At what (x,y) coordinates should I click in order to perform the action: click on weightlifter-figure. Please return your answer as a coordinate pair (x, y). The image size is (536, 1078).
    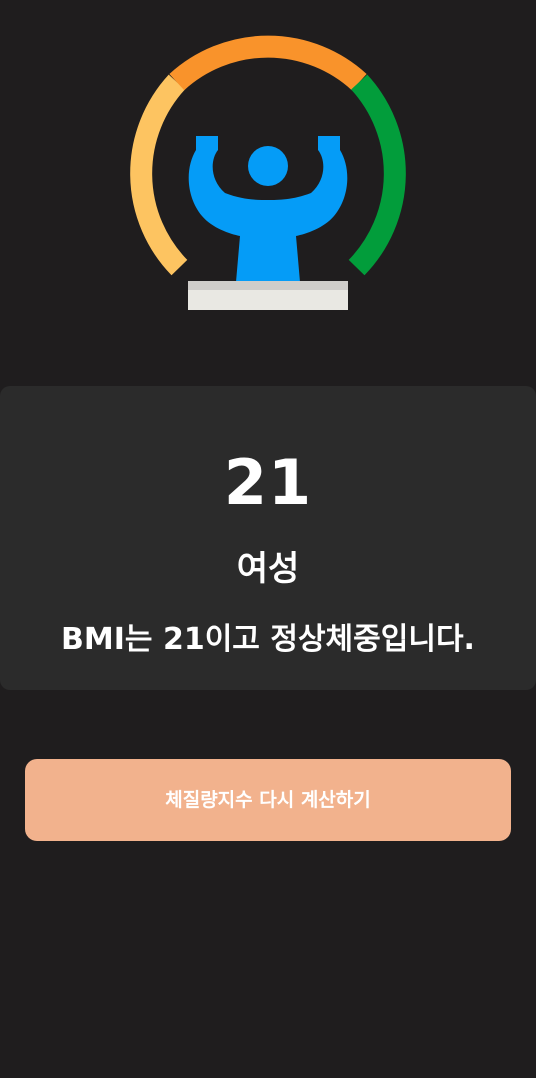
    Looking at the image, I should click on (268, 209).